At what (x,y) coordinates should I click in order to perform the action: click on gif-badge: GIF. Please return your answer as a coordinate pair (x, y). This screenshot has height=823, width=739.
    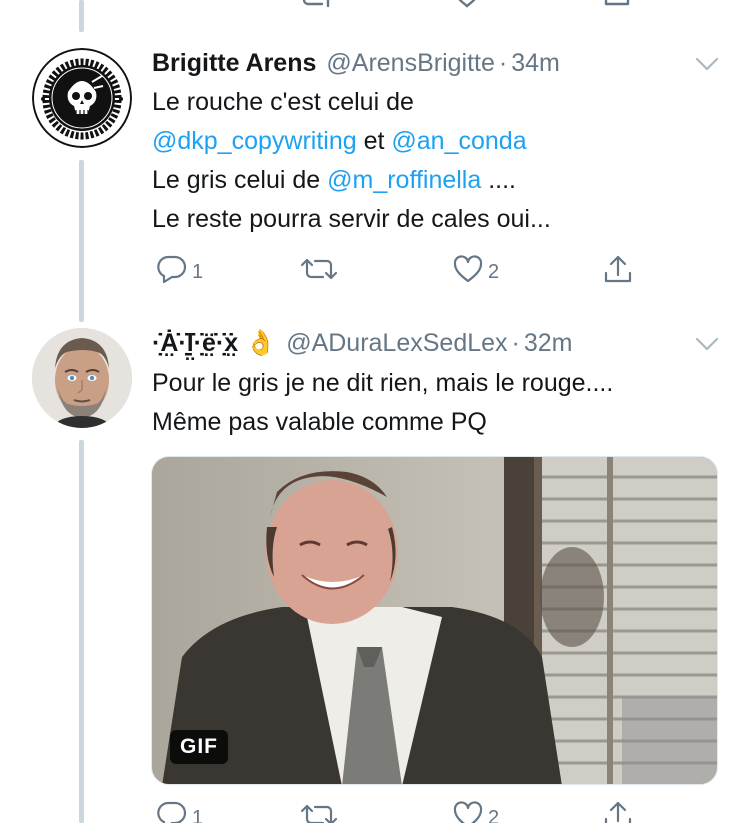
    Looking at the image, I should click on (199, 747).